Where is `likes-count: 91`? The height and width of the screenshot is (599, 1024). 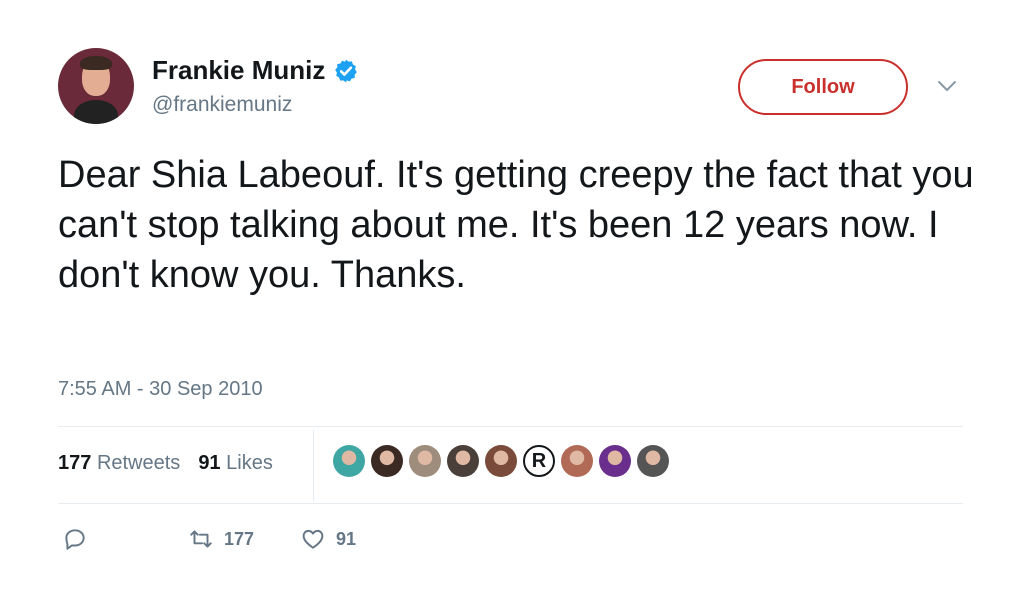 likes-count: 91 is located at coordinates (209, 463).